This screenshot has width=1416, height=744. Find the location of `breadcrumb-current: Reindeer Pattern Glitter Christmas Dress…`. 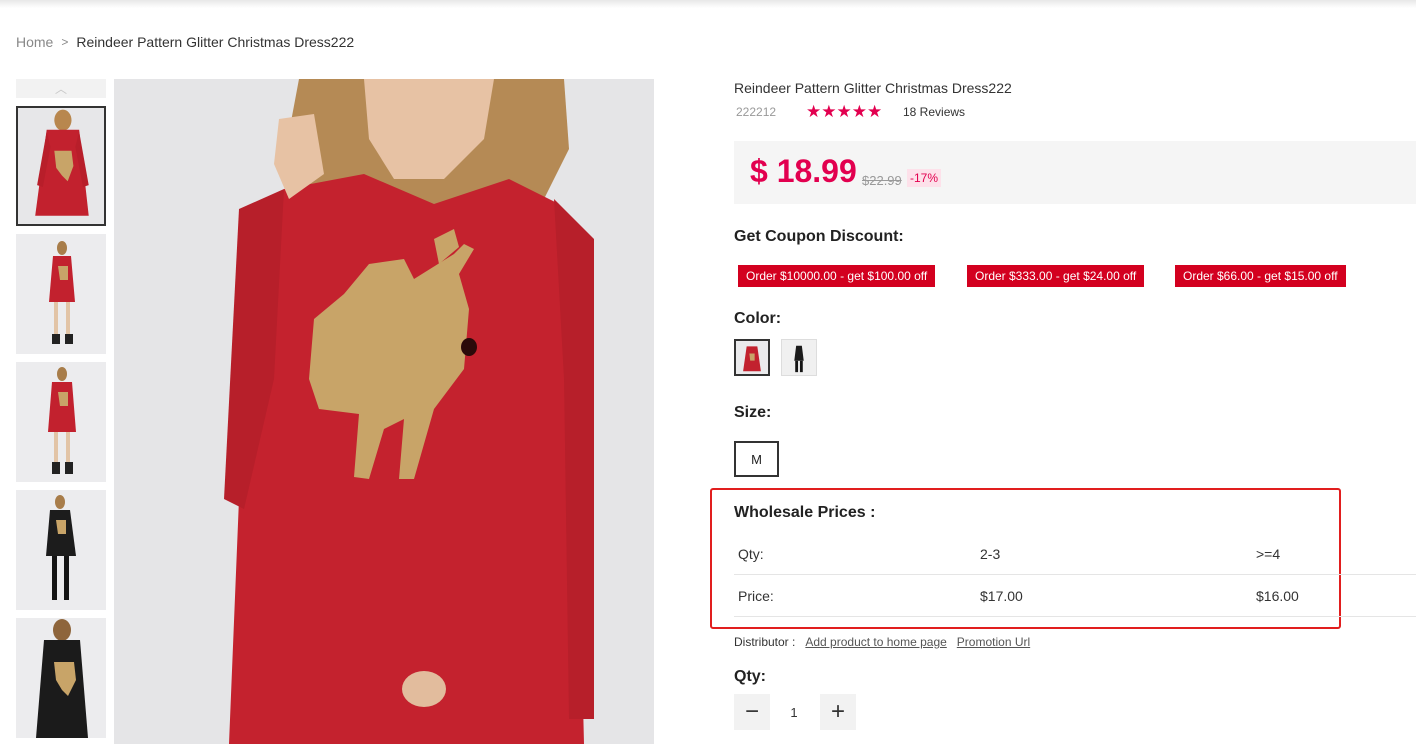

breadcrumb-current: Reindeer Pattern Glitter Christmas Dress… is located at coordinates (215, 42).